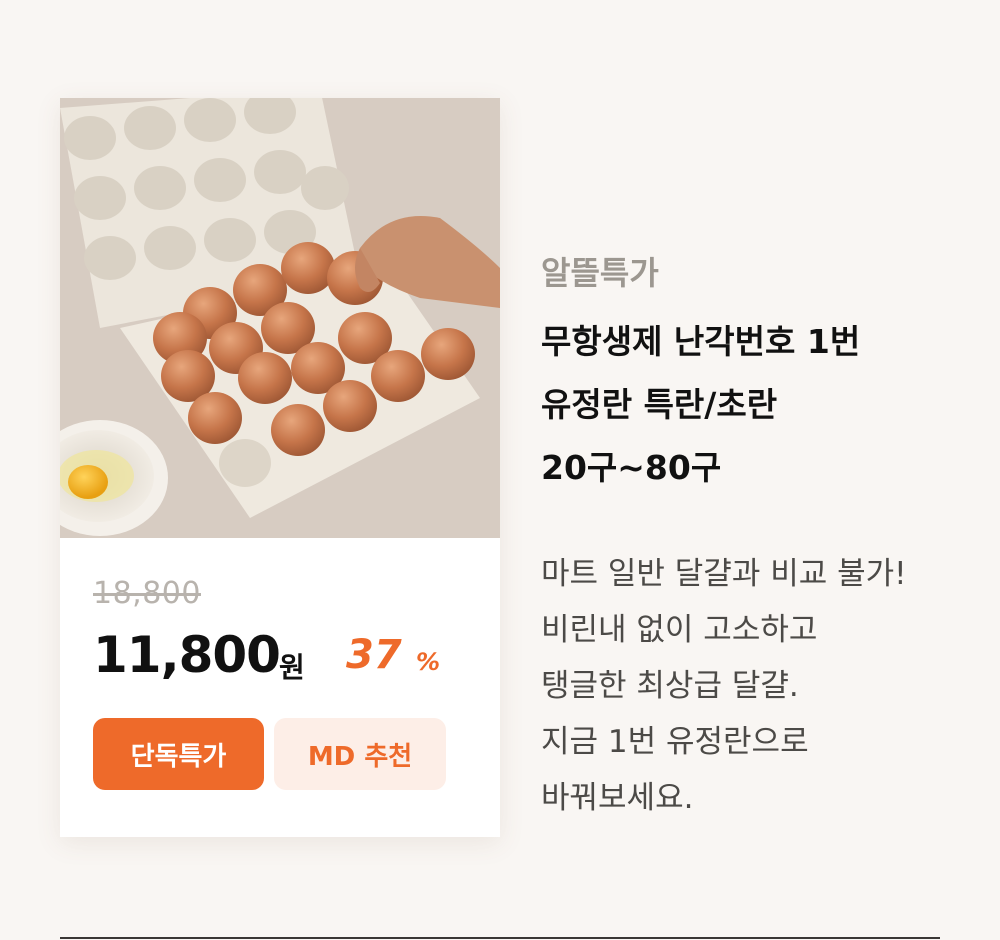 Image resolution: width=1000 pixels, height=940 pixels. What do you see at coordinates (724, 574) in the screenshot?
I see `description-line: 마트 일반 달걀과 비교 불가!` at bounding box center [724, 574].